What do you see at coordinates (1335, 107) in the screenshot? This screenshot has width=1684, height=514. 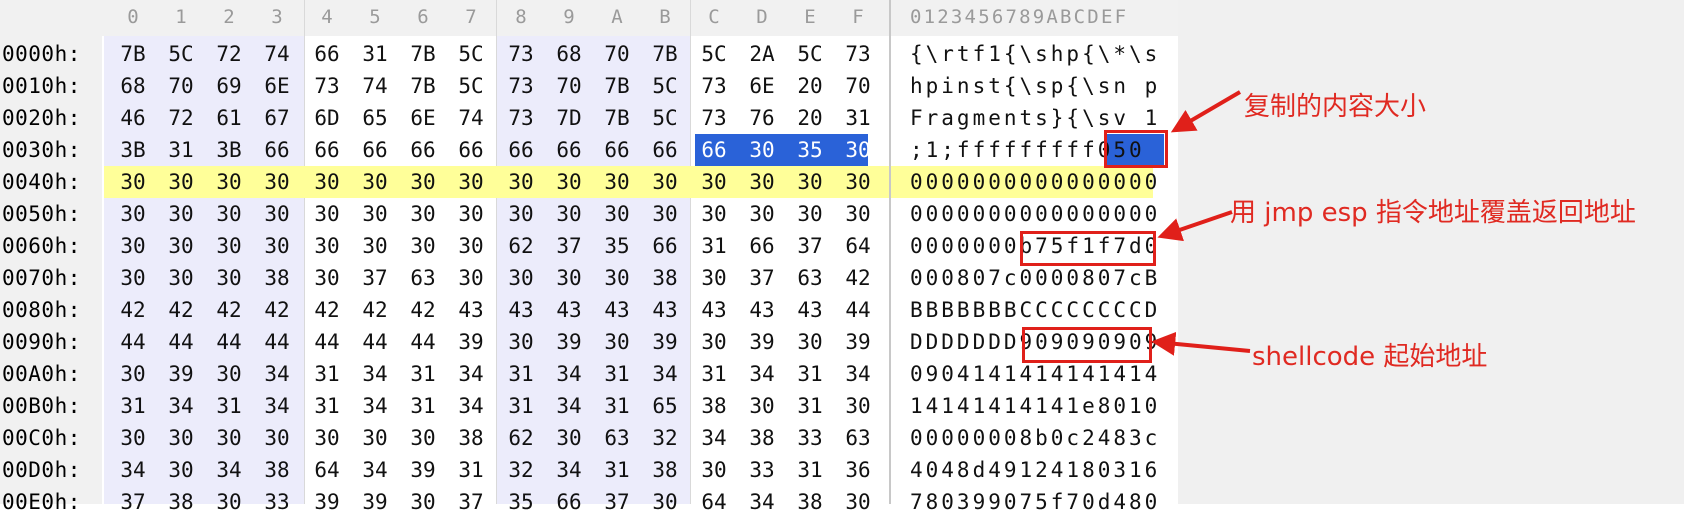 I see `annotation-copy-size: 复制的内容大小` at bounding box center [1335, 107].